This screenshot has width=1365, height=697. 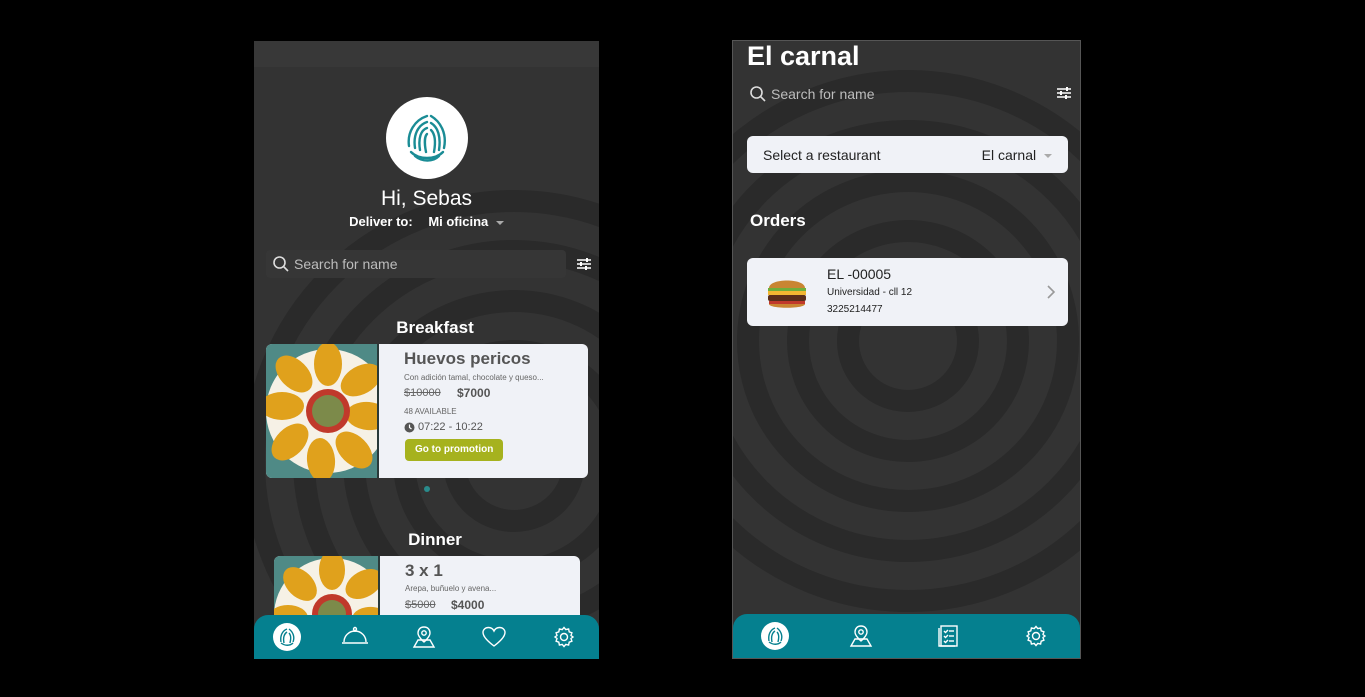 What do you see at coordinates (855, 309) in the screenshot?
I see `order-phone: 3225214477` at bounding box center [855, 309].